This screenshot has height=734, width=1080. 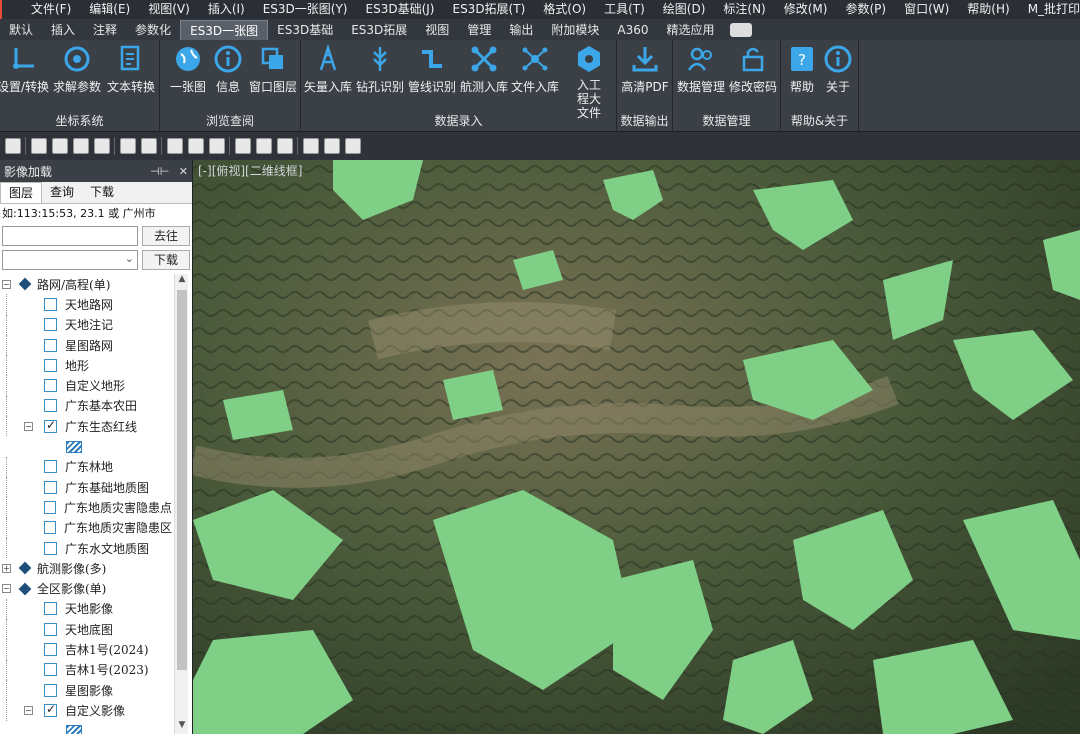 What do you see at coordinates (432, 69) in the screenshot?
I see `pipeline-recognize-button: 管线识别` at bounding box center [432, 69].